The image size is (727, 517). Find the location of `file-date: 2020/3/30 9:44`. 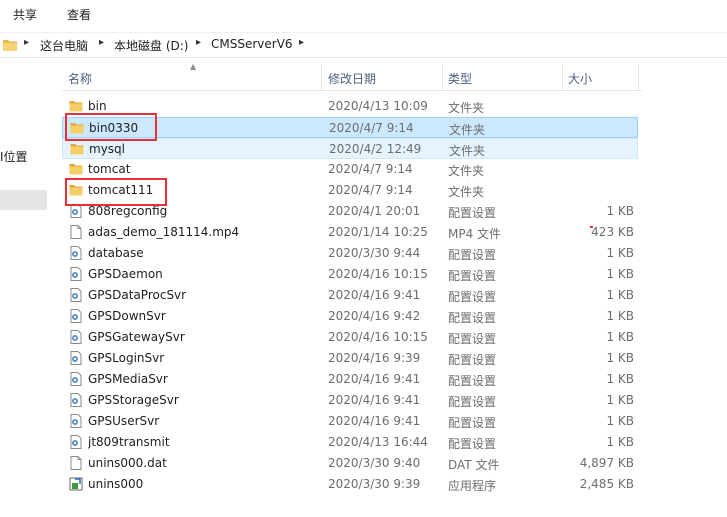

file-date: 2020/3/30 9:44 is located at coordinates (374, 253).